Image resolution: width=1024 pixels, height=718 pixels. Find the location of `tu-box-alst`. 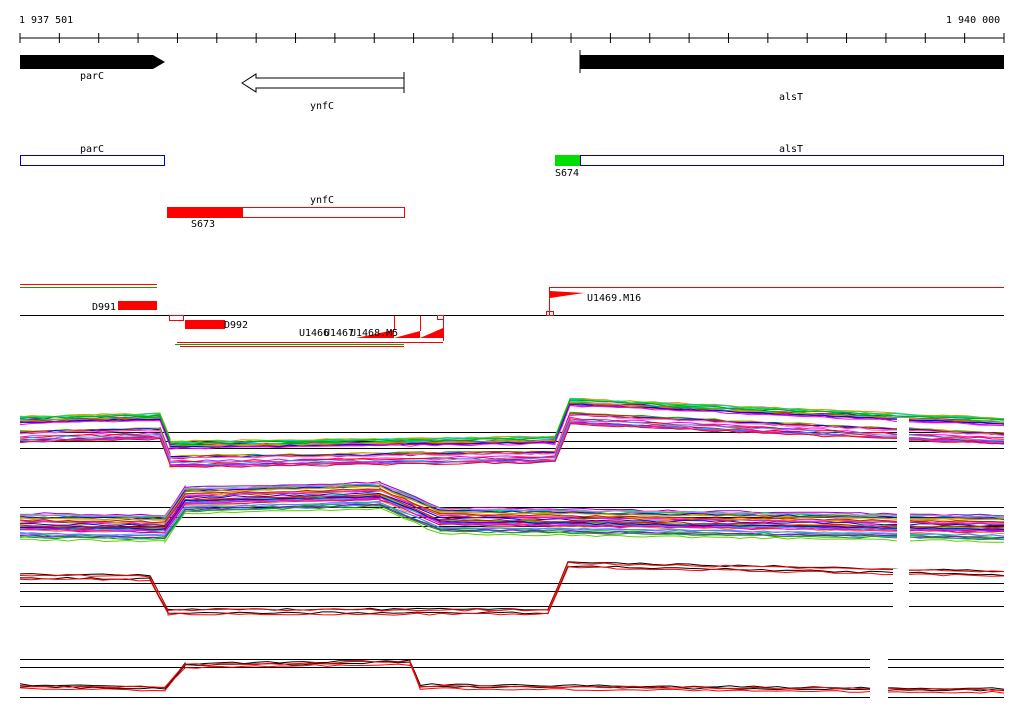

tu-box-alst is located at coordinates (792, 160).